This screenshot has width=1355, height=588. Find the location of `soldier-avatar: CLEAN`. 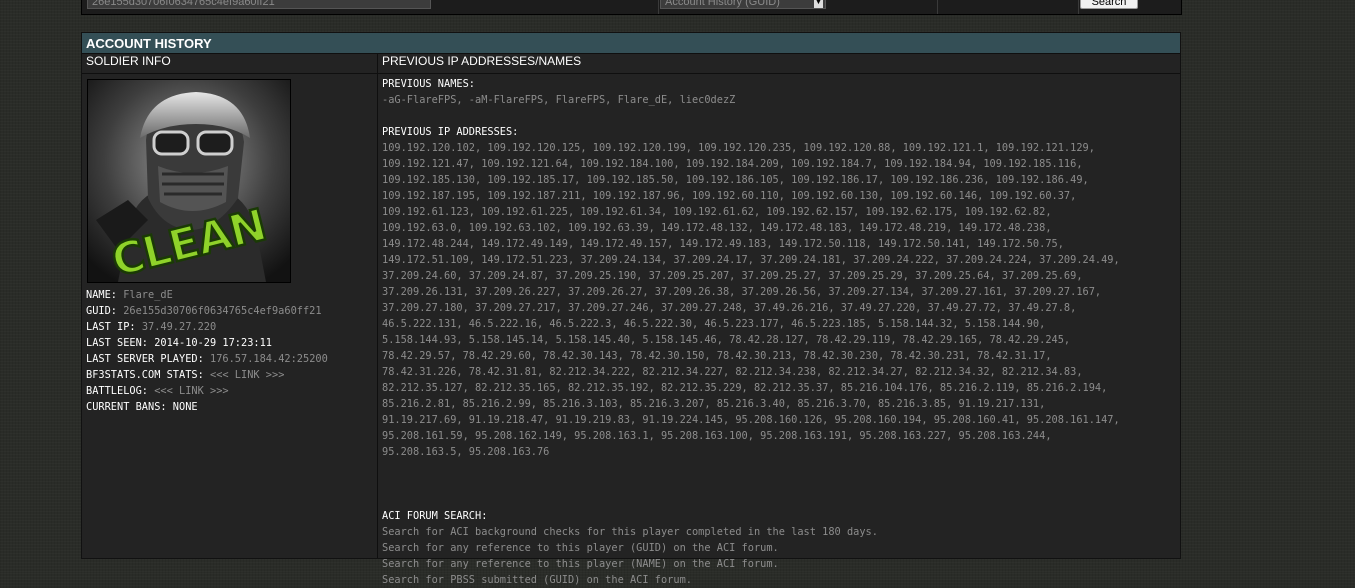

soldier-avatar: CLEAN is located at coordinates (189, 181).